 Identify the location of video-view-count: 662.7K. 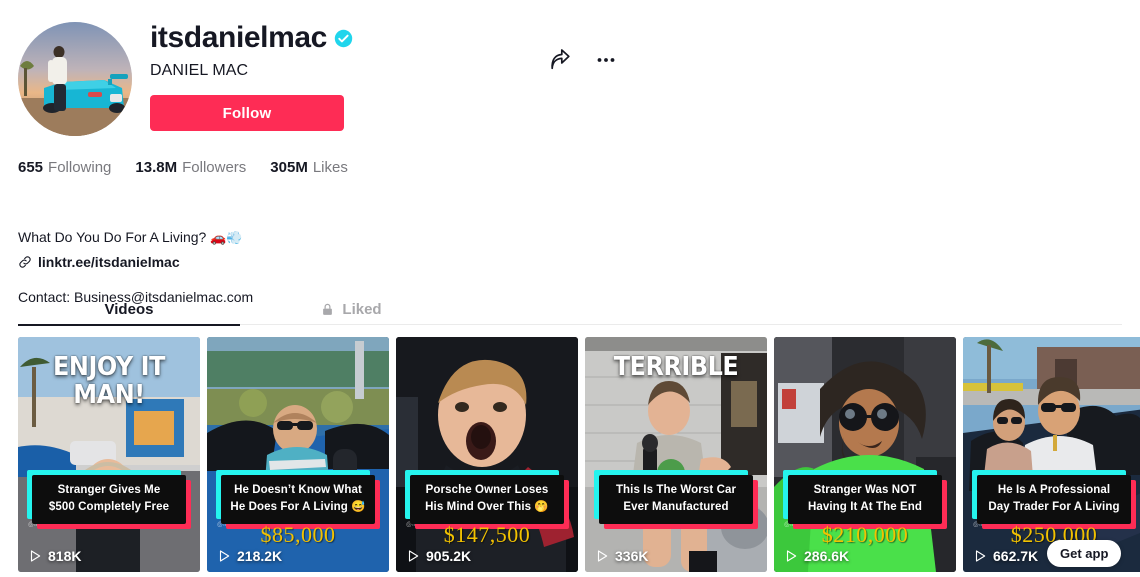
(1005, 556).